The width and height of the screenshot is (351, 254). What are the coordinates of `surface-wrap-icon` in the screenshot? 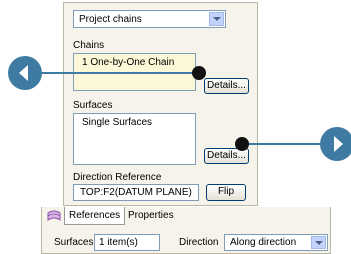 It's located at (54, 215).